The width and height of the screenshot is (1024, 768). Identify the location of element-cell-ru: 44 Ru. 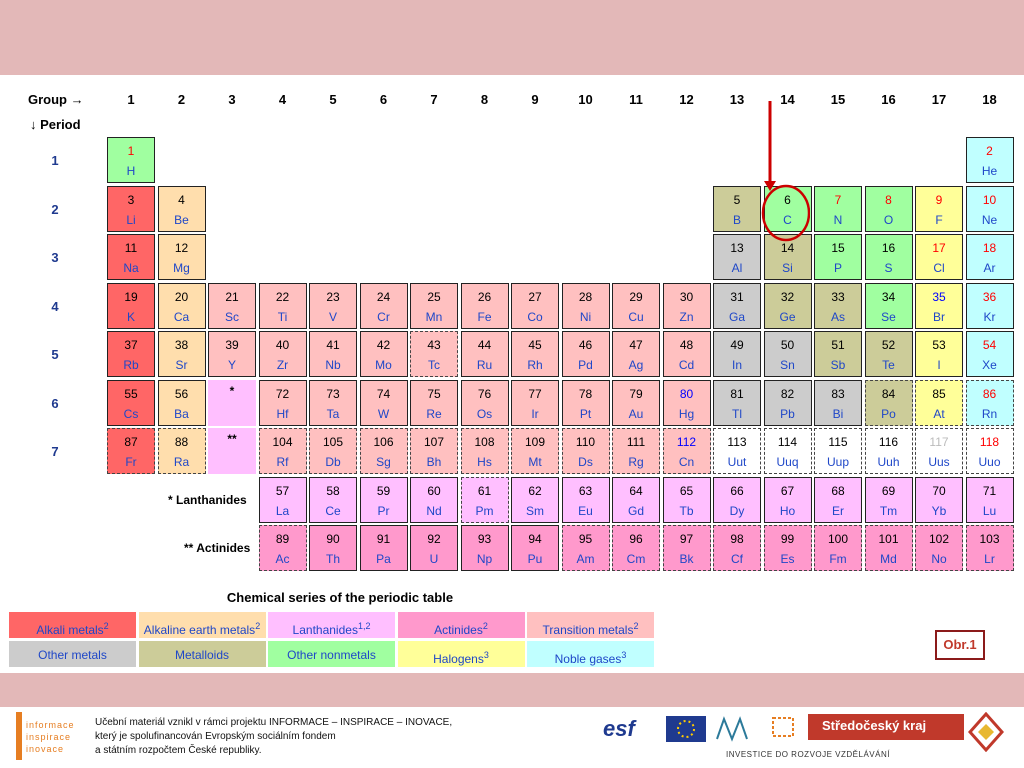
(484, 354).